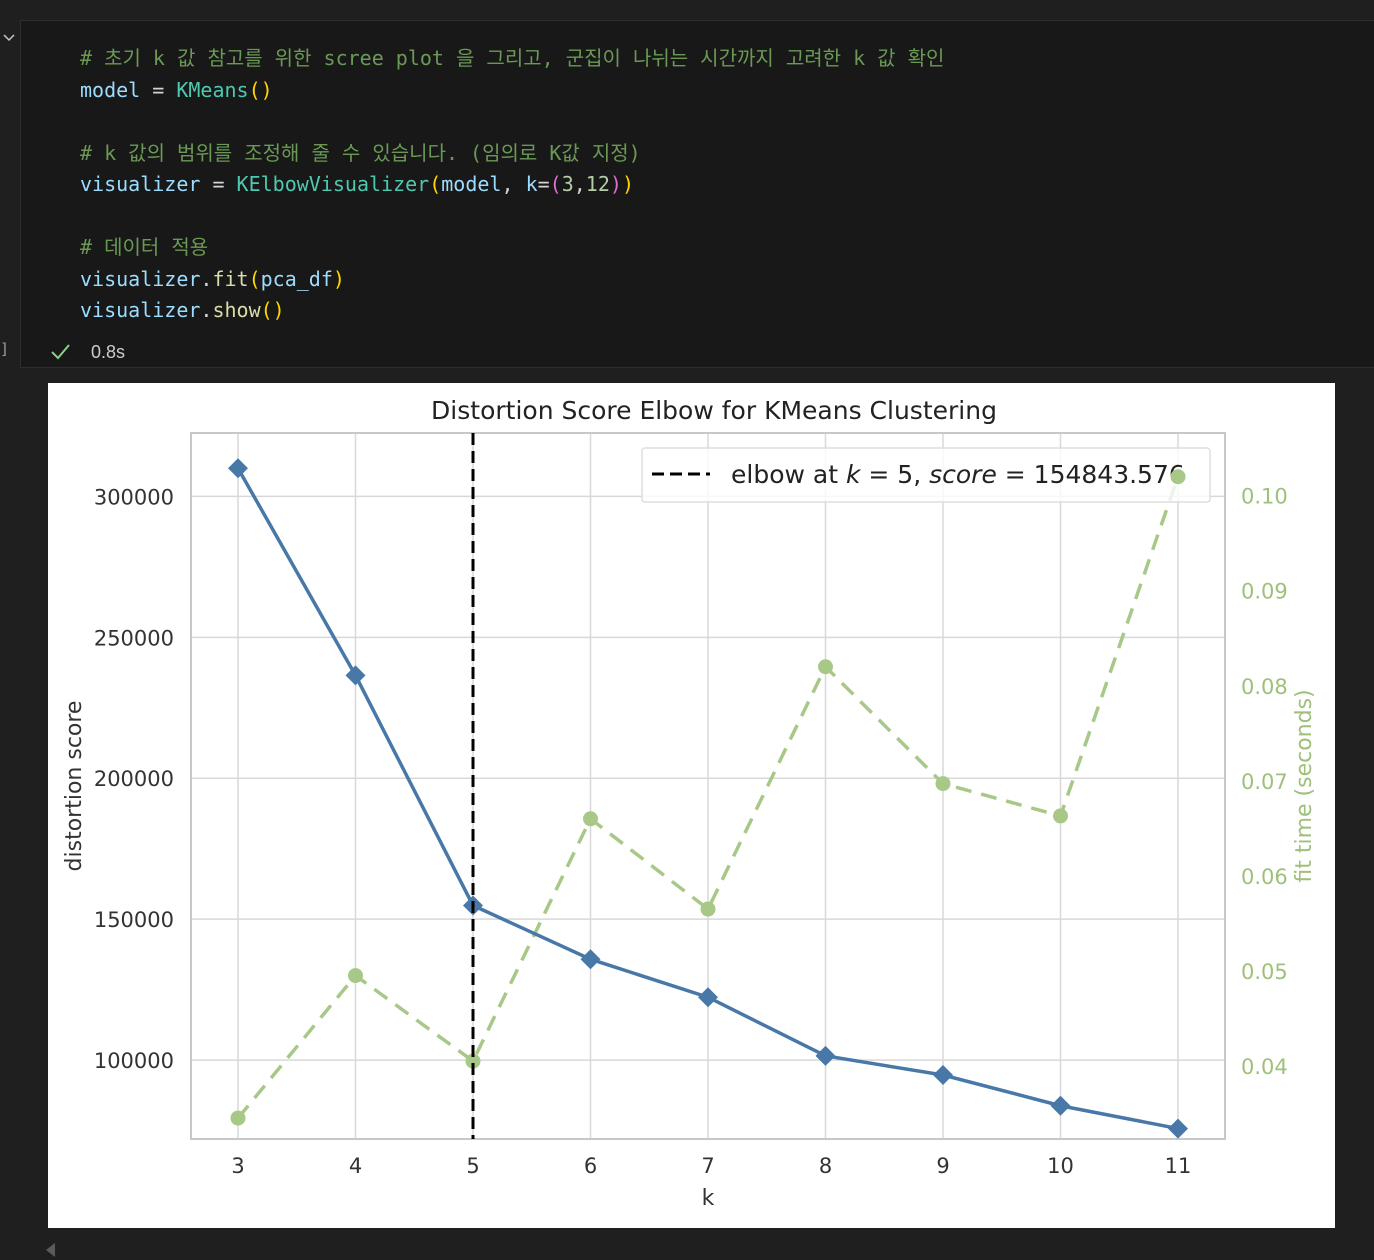  What do you see at coordinates (1304, 785) in the screenshot?
I see `y2-axis-label: fit time (seconds)` at bounding box center [1304, 785].